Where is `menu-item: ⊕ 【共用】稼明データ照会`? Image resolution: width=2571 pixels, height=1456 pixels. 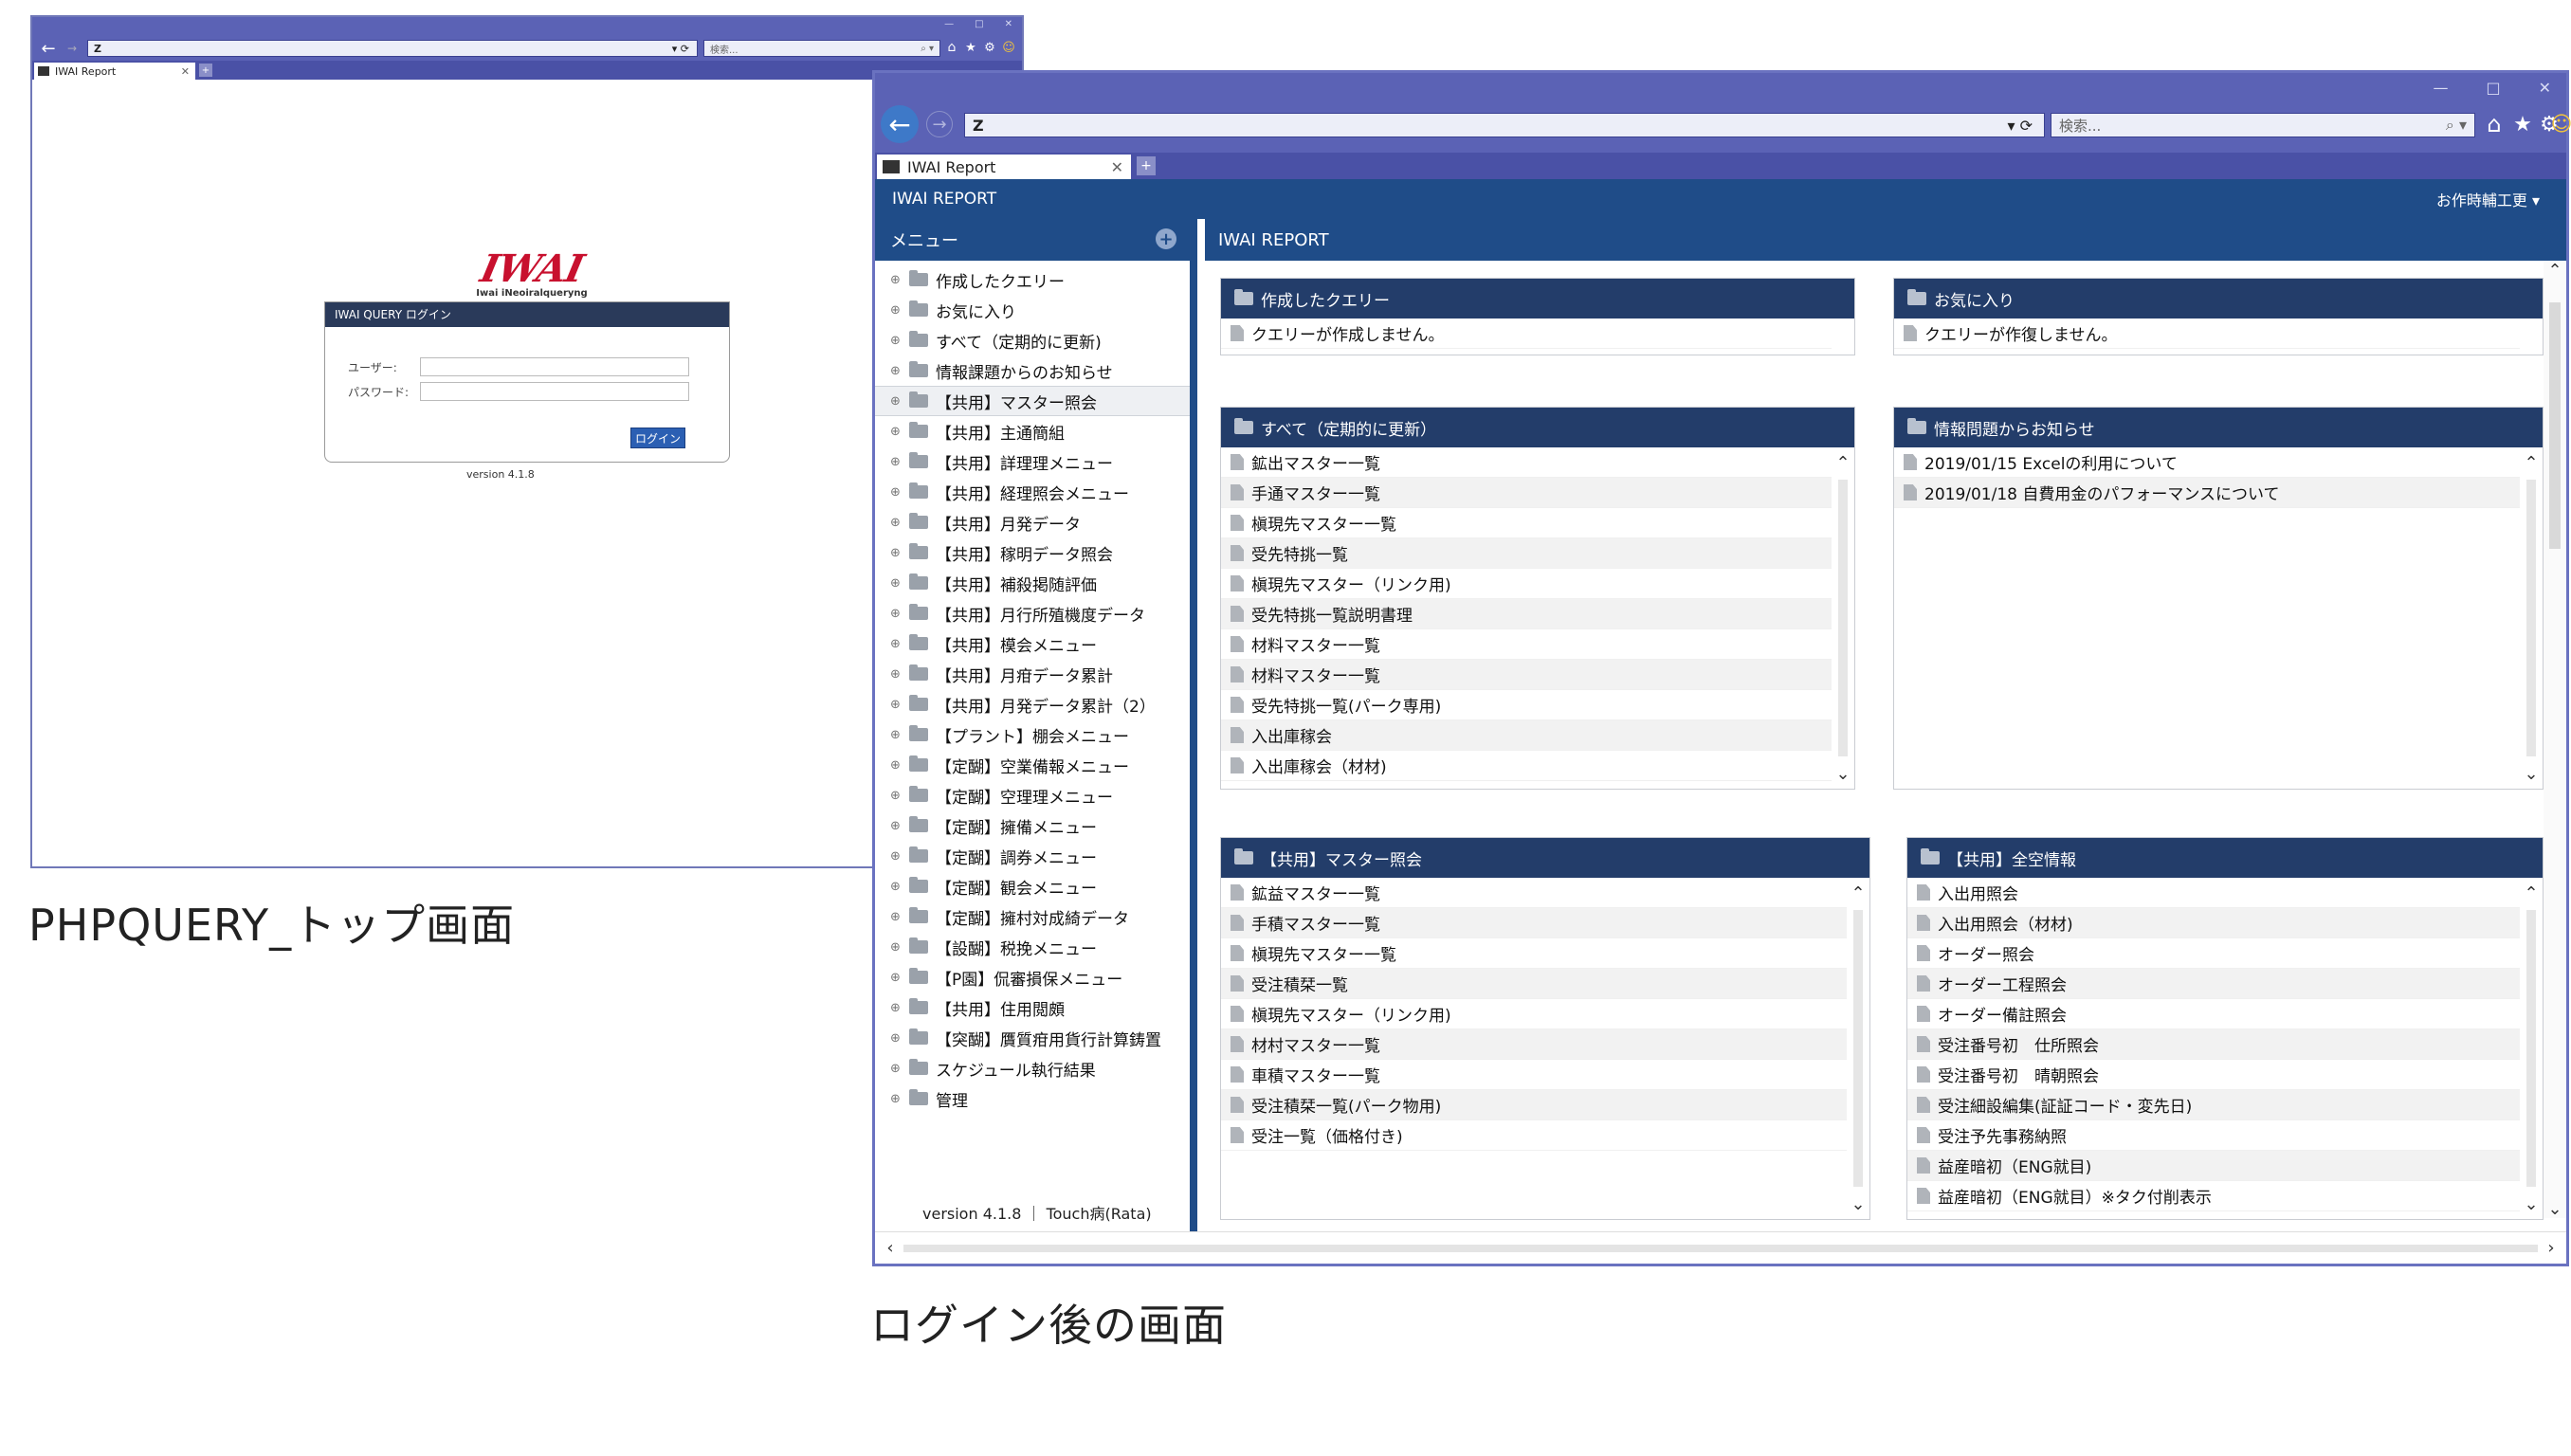
menu-item: ⊕ 【共用】稼明データ照会 is located at coordinates (1032, 552).